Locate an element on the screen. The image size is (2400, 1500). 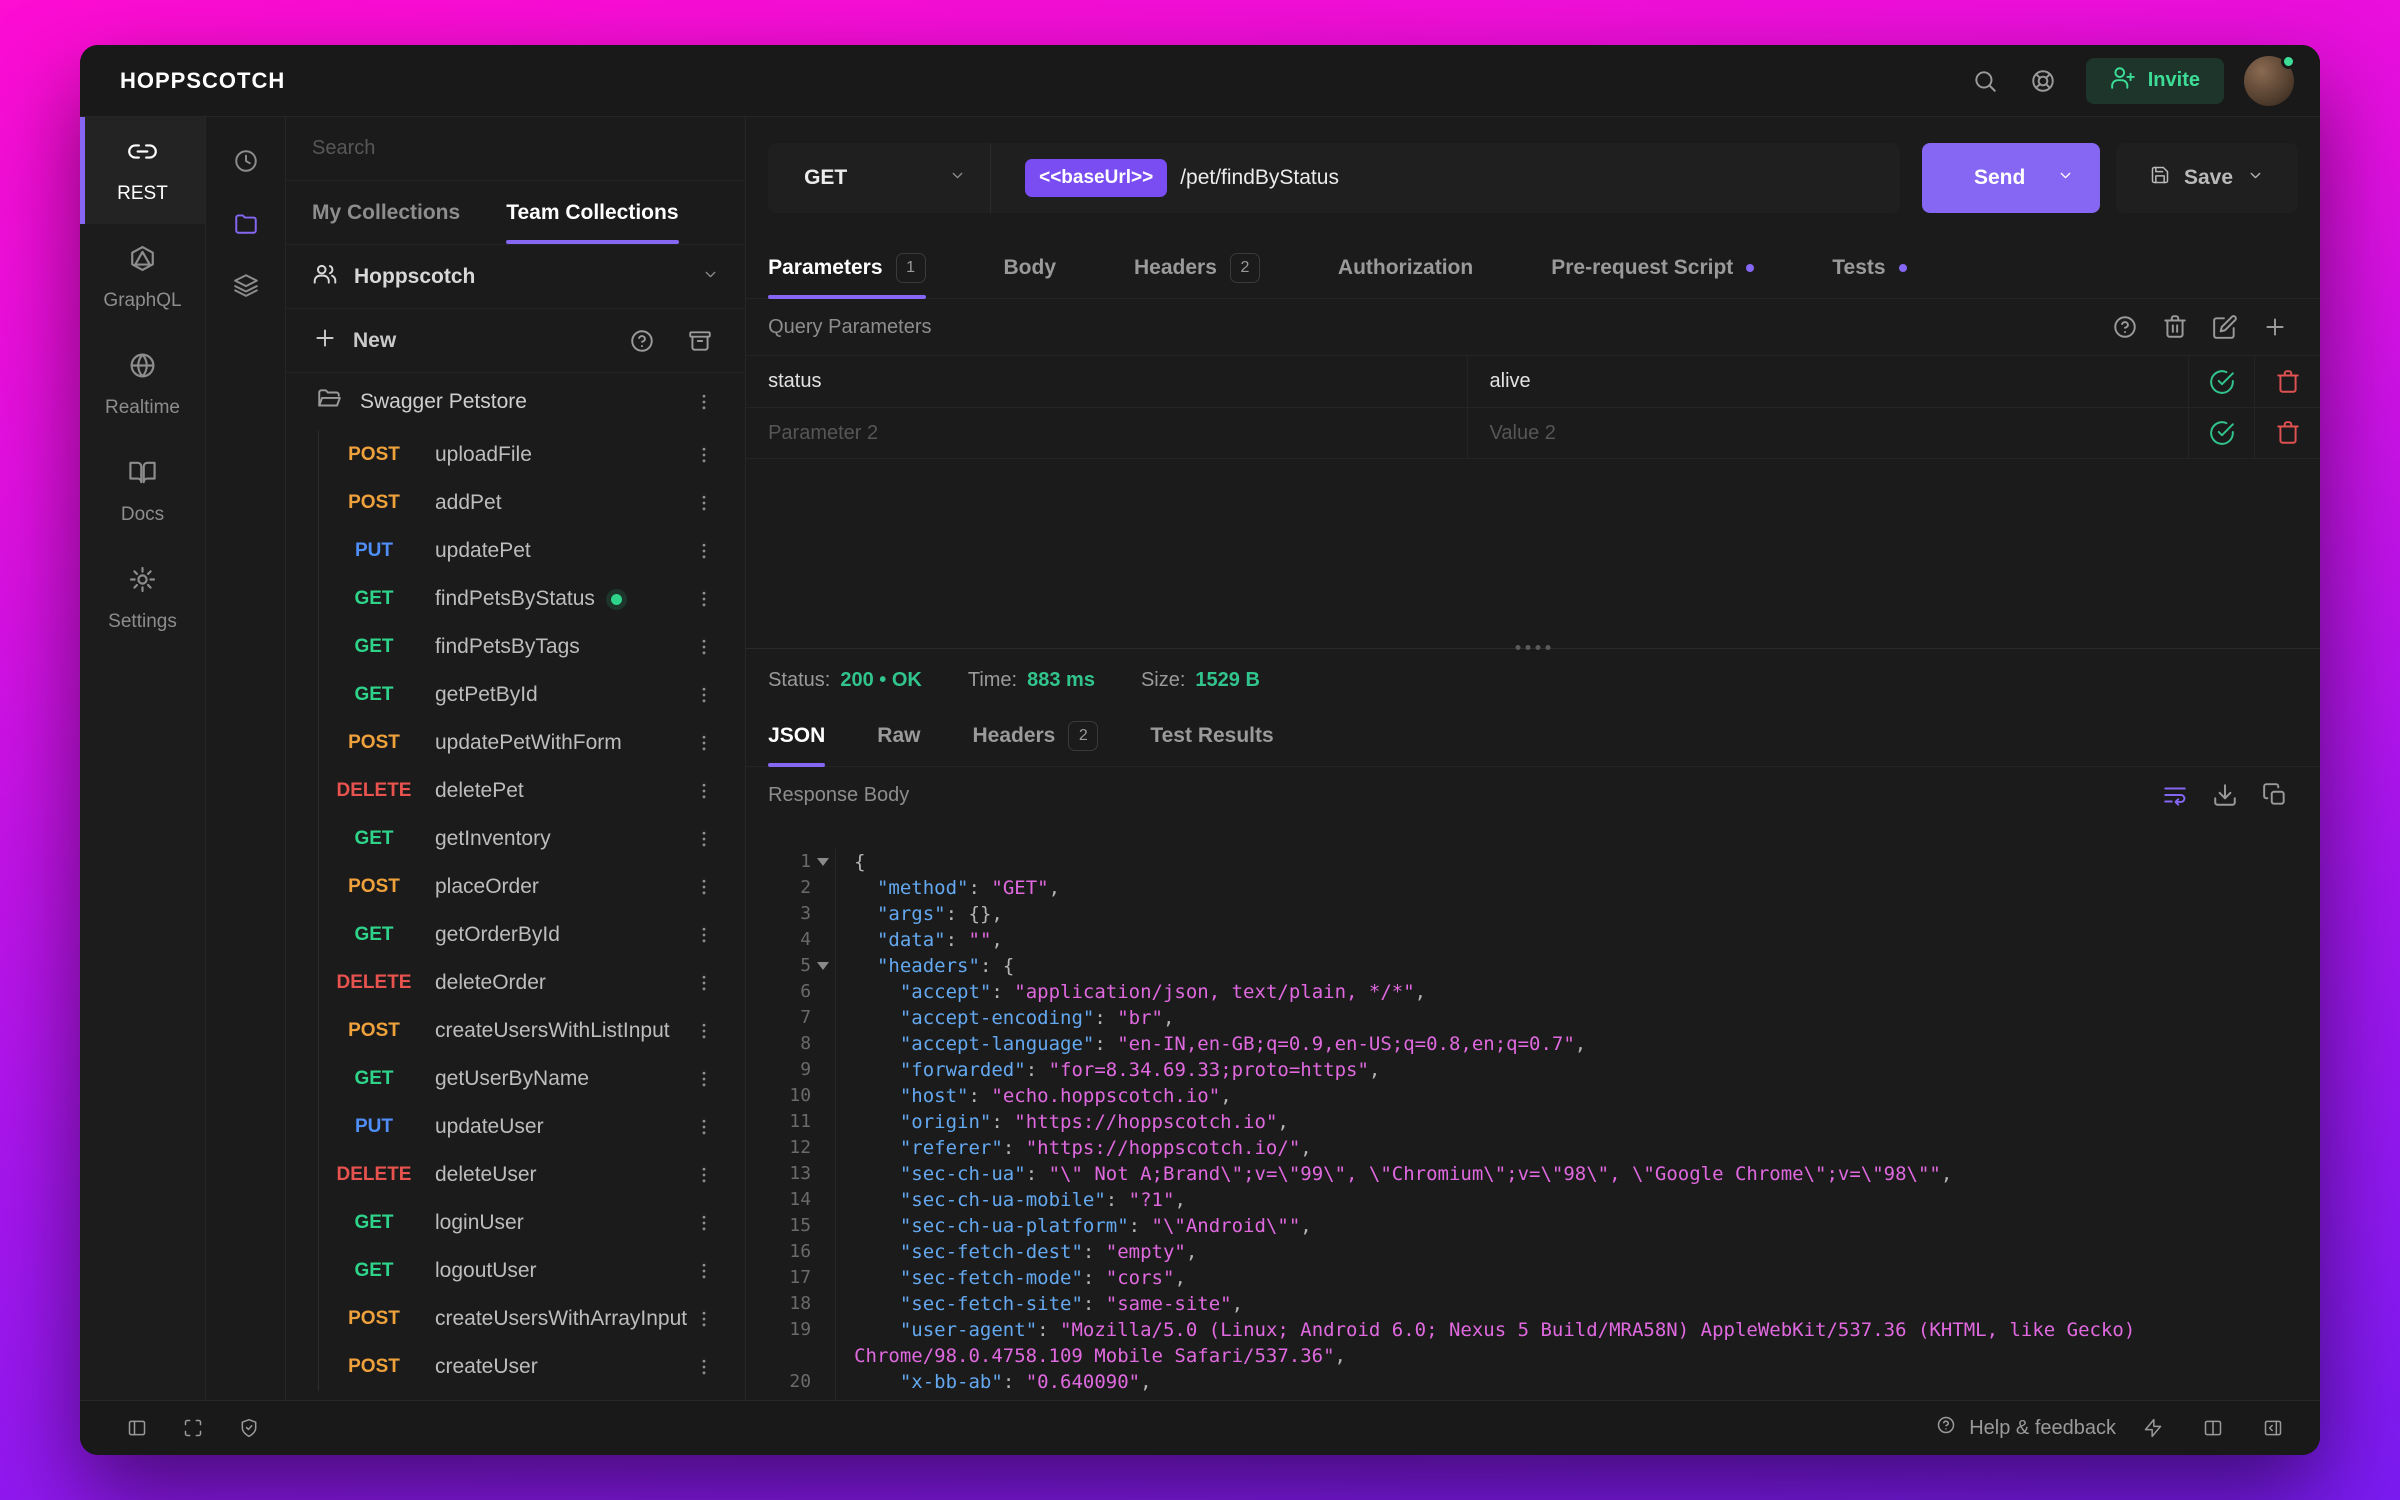
request-row-loginuser: GET loginUser is located at coordinates (515, 1223).